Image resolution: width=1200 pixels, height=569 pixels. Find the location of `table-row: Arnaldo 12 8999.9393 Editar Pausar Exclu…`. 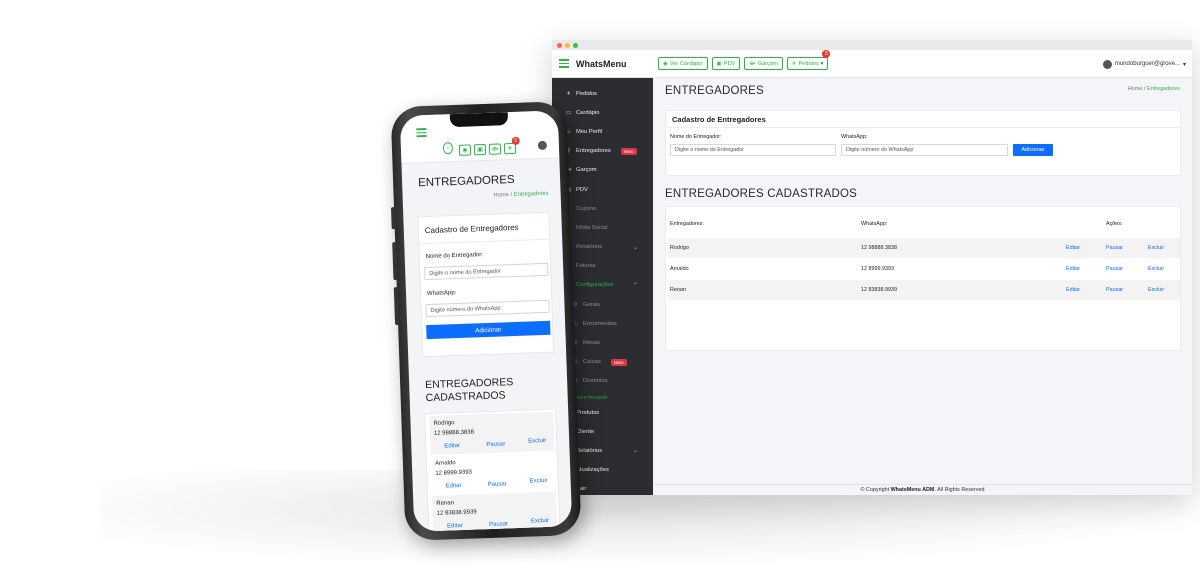

table-row: Arnaldo 12 8999.9393 Editar Pausar Exclu… is located at coordinates (924, 269).